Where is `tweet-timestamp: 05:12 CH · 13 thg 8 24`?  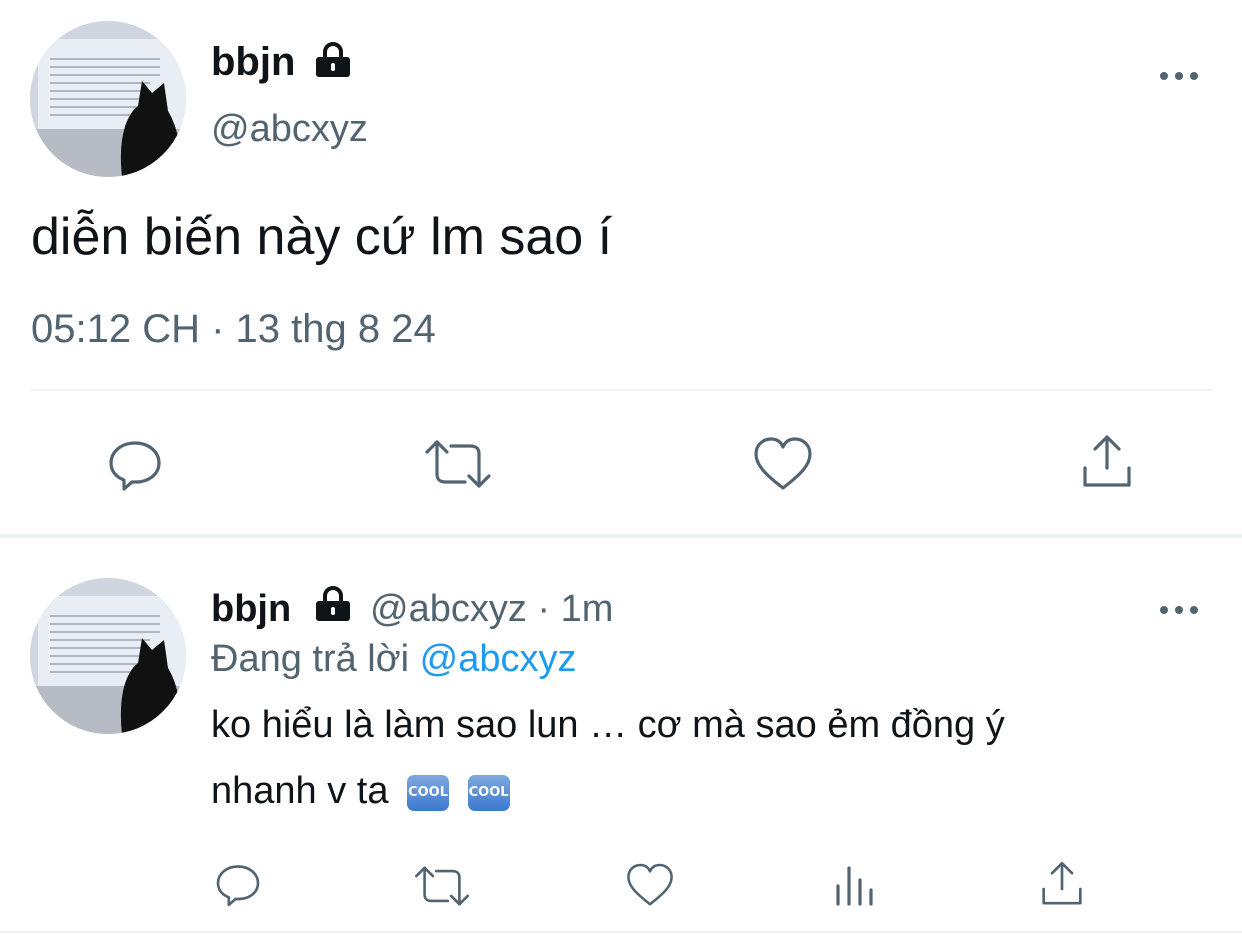 tweet-timestamp: 05:12 CH · 13 thg 8 24 is located at coordinates (233, 329).